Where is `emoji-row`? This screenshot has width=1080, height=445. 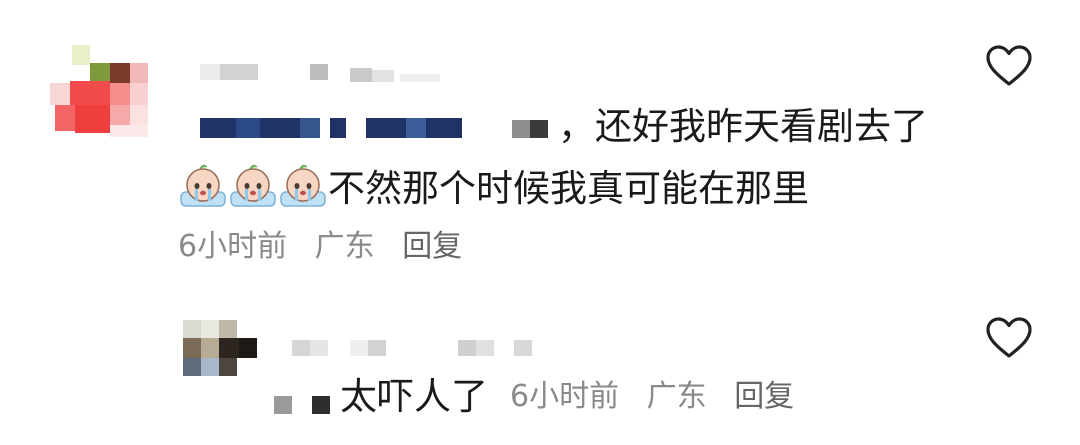
emoji-row is located at coordinates (253, 186).